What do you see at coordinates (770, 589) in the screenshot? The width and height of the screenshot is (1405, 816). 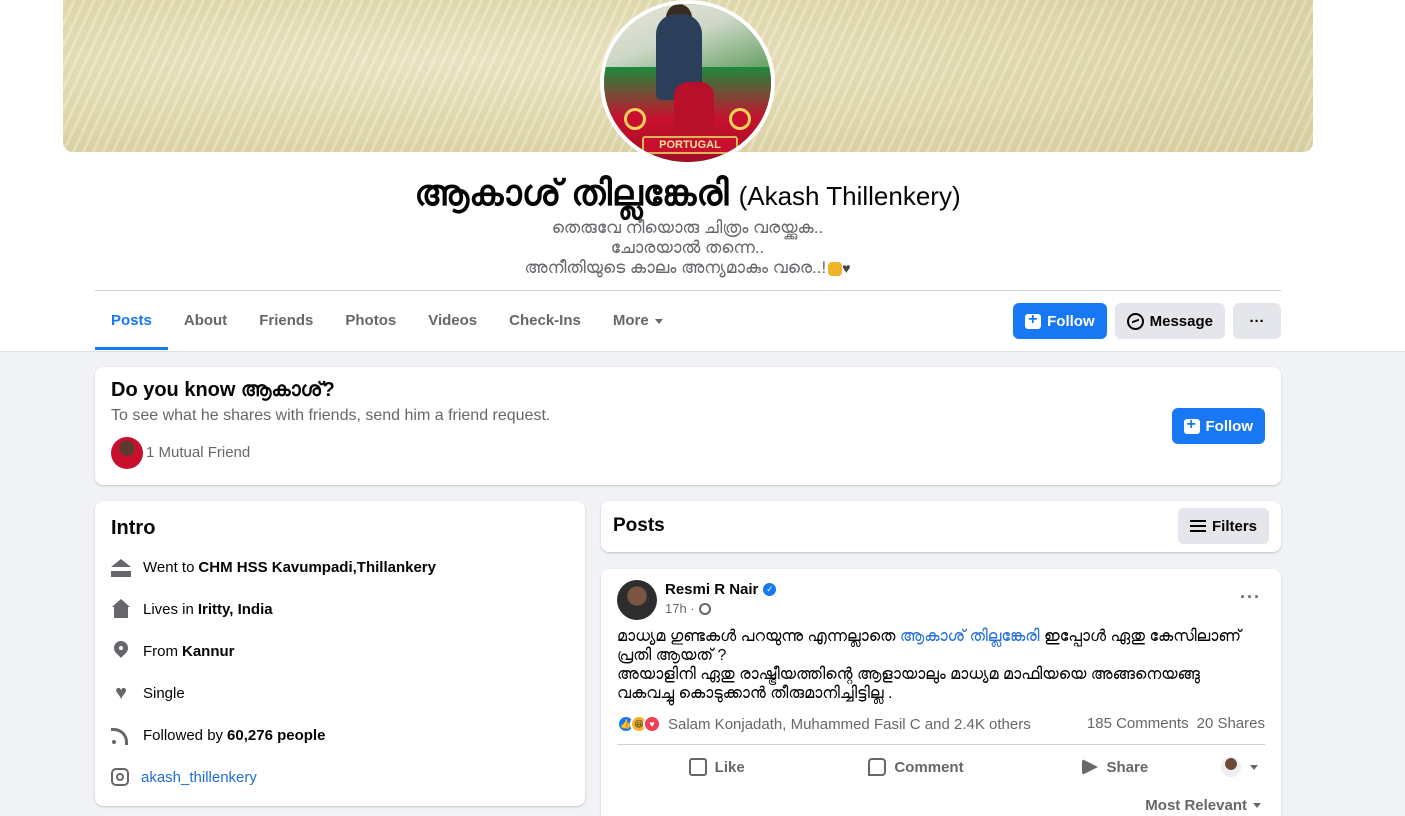 I see `verified-badge-icon: ✓` at bounding box center [770, 589].